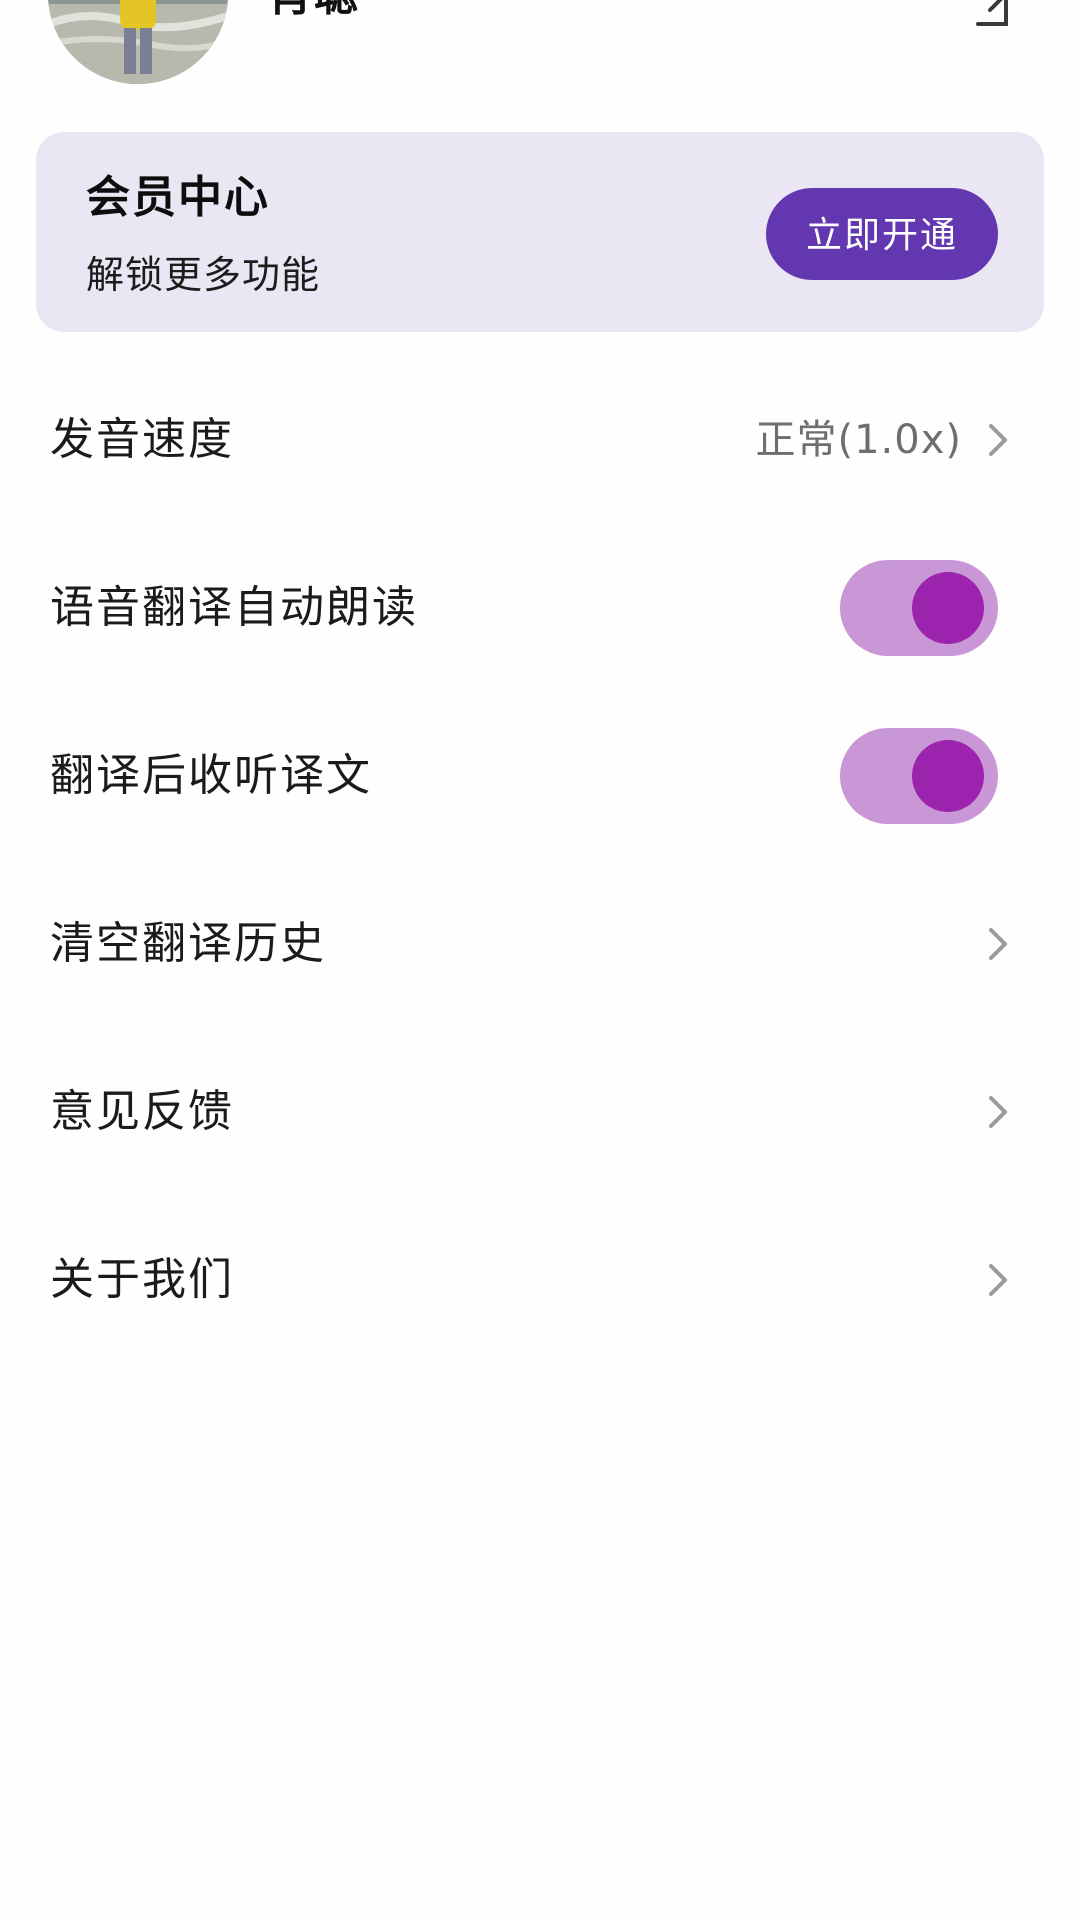 The width and height of the screenshot is (1080, 1920). What do you see at coordinates (142, 1111) in the screenshot?
I see `setting-label: 意见反馈` at bounding box center [142, 1111].